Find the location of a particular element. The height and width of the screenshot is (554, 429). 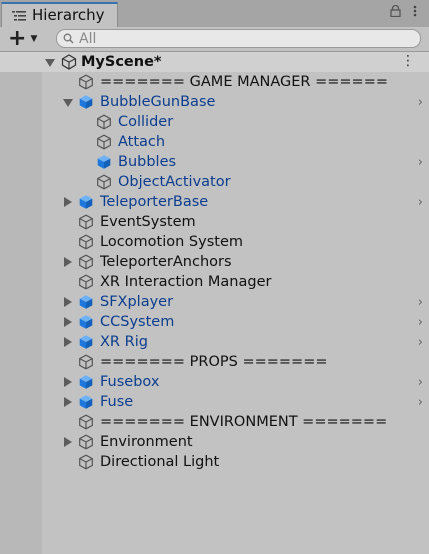

hierarchy-item: SFXplayer › is located at coordinates (235, 302).